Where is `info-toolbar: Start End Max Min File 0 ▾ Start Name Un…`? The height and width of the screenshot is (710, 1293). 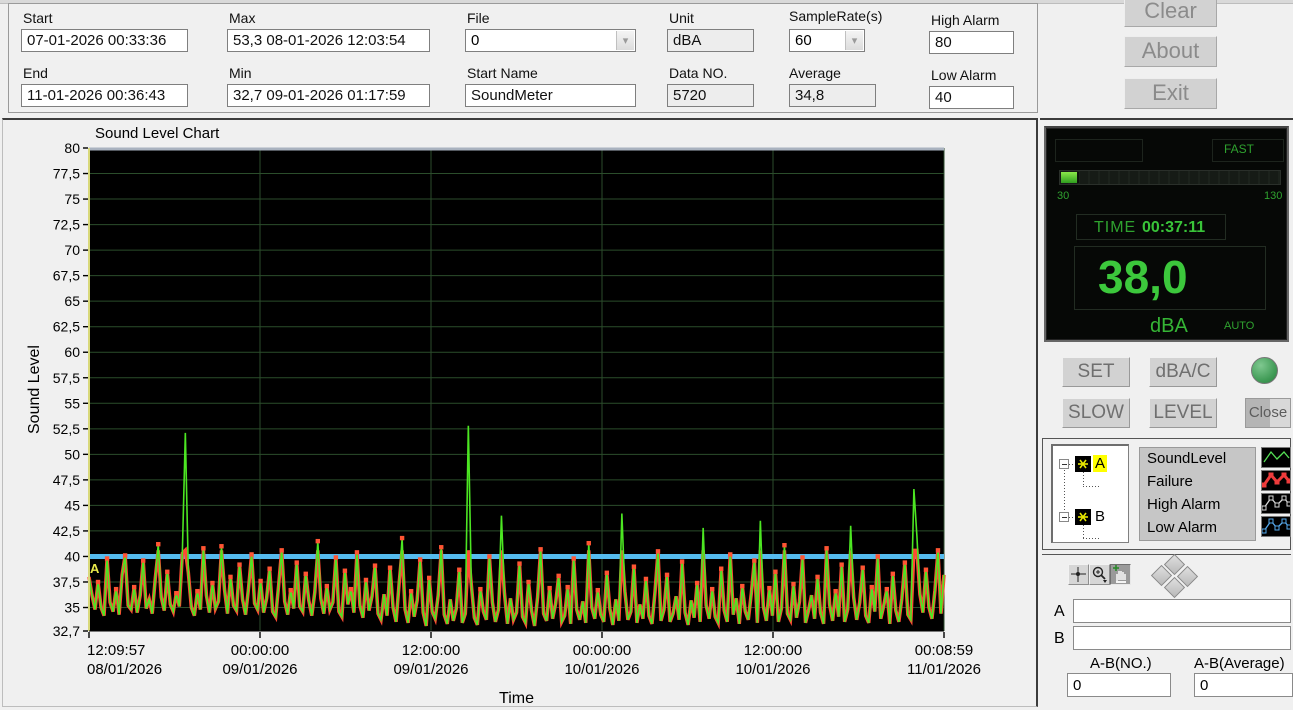
info-toolbar: Start End Max Min File 0 ▾ Start Name Un… is located at coordinates (523, 58).